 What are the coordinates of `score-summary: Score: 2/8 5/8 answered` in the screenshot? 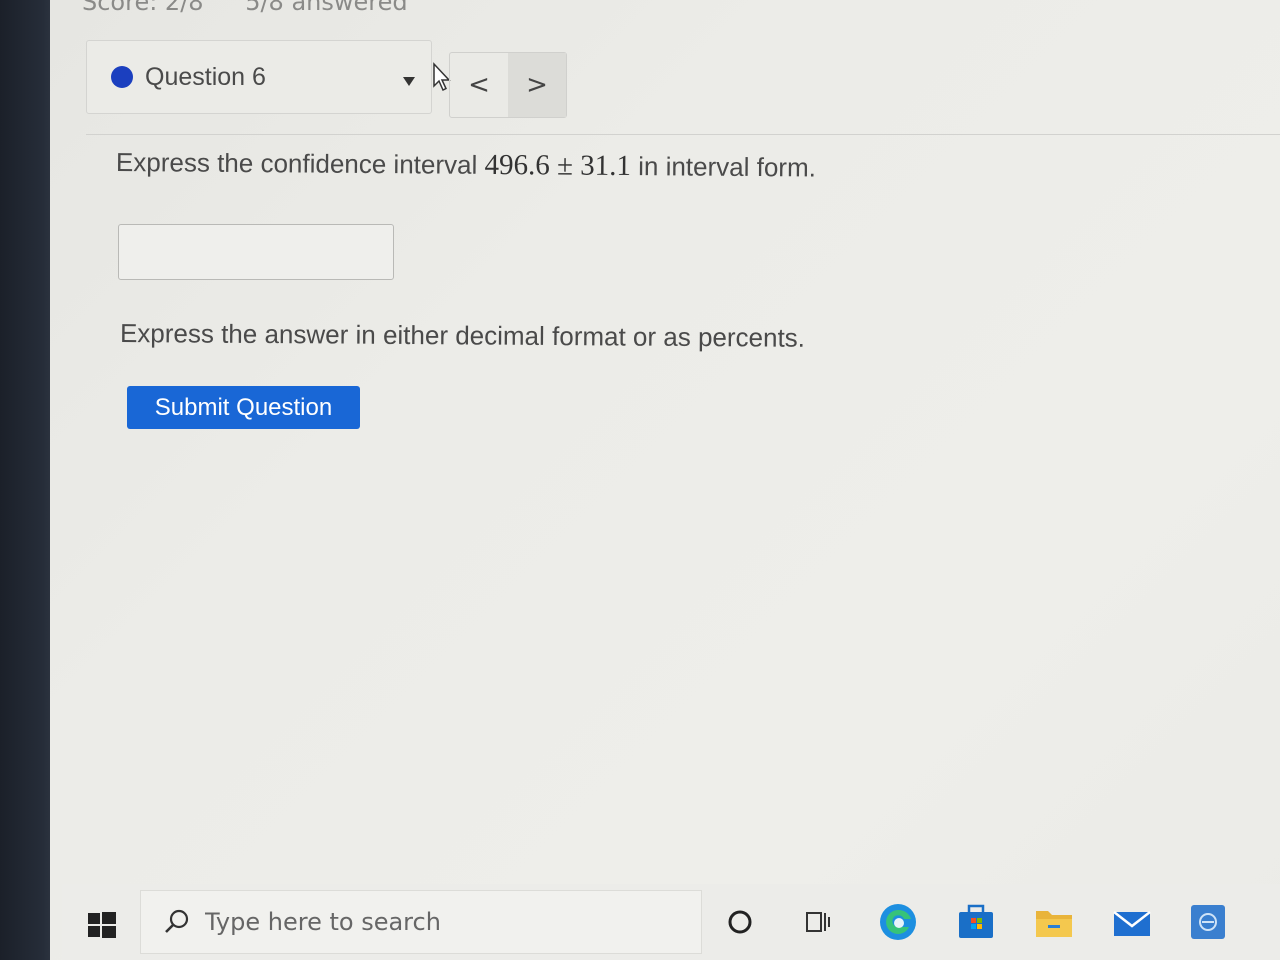 It's located at (262, 8).